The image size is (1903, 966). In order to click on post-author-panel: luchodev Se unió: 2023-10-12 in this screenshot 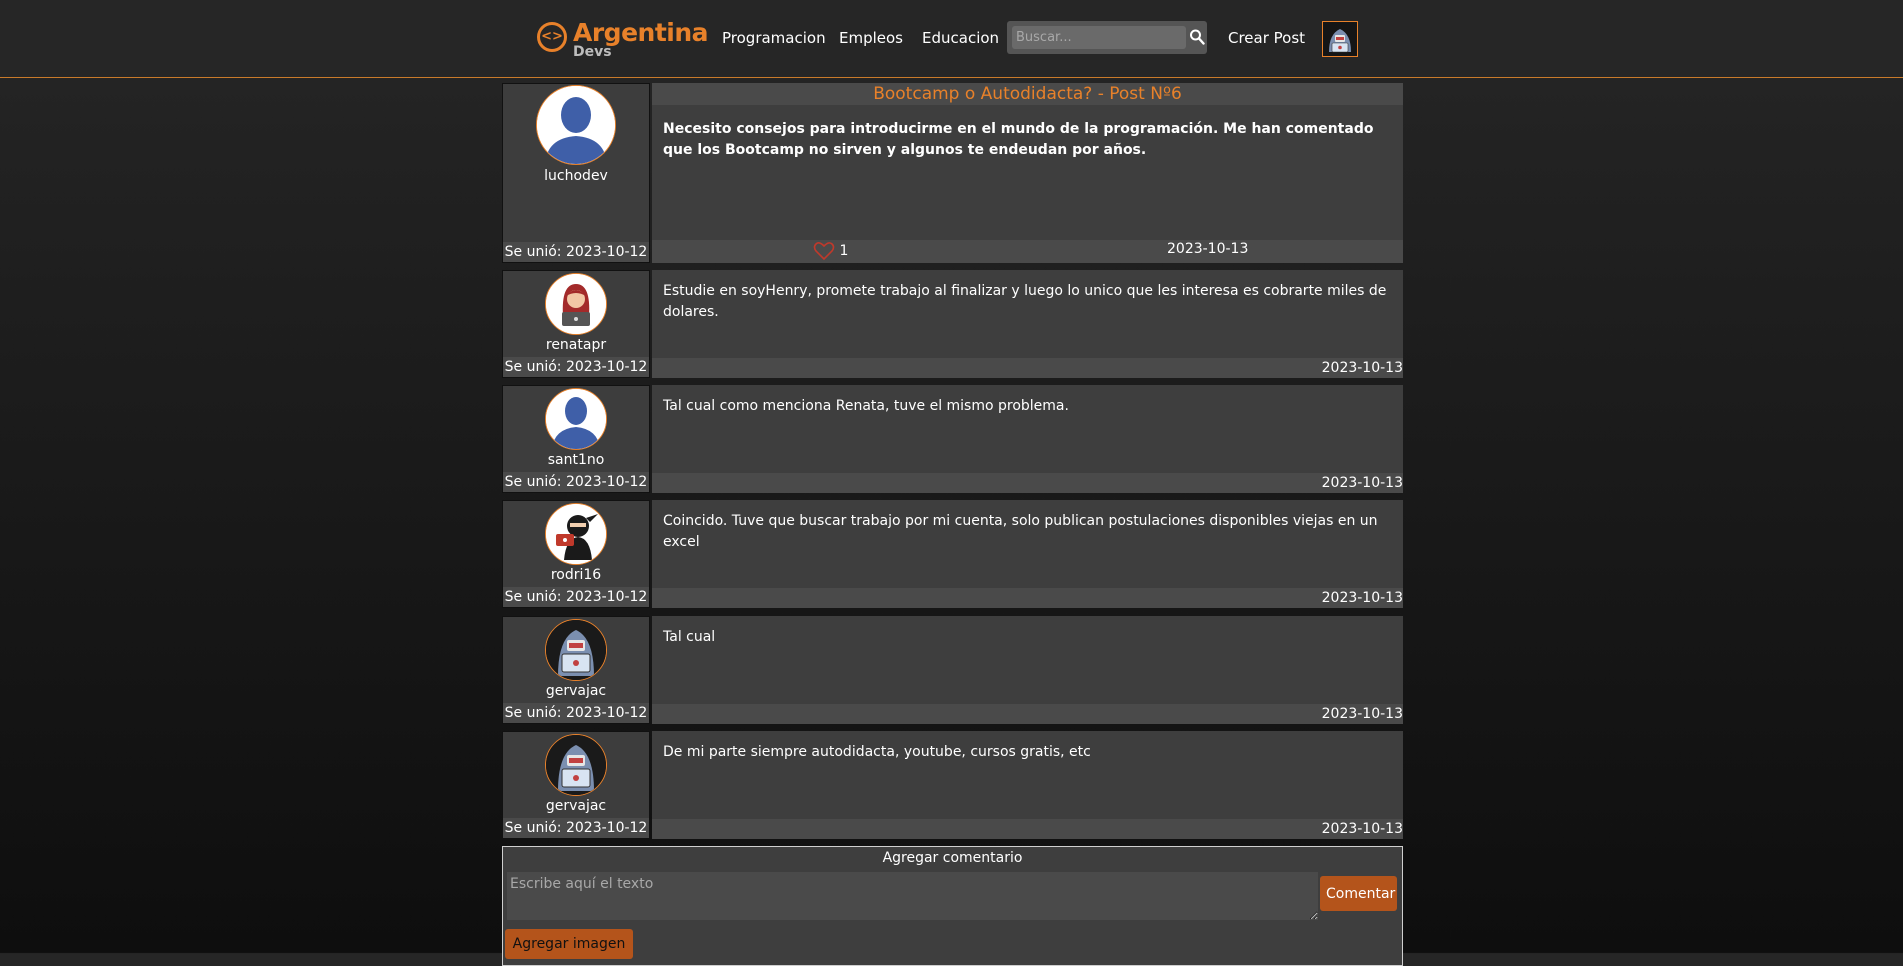, I will do `click(576, 173)`.